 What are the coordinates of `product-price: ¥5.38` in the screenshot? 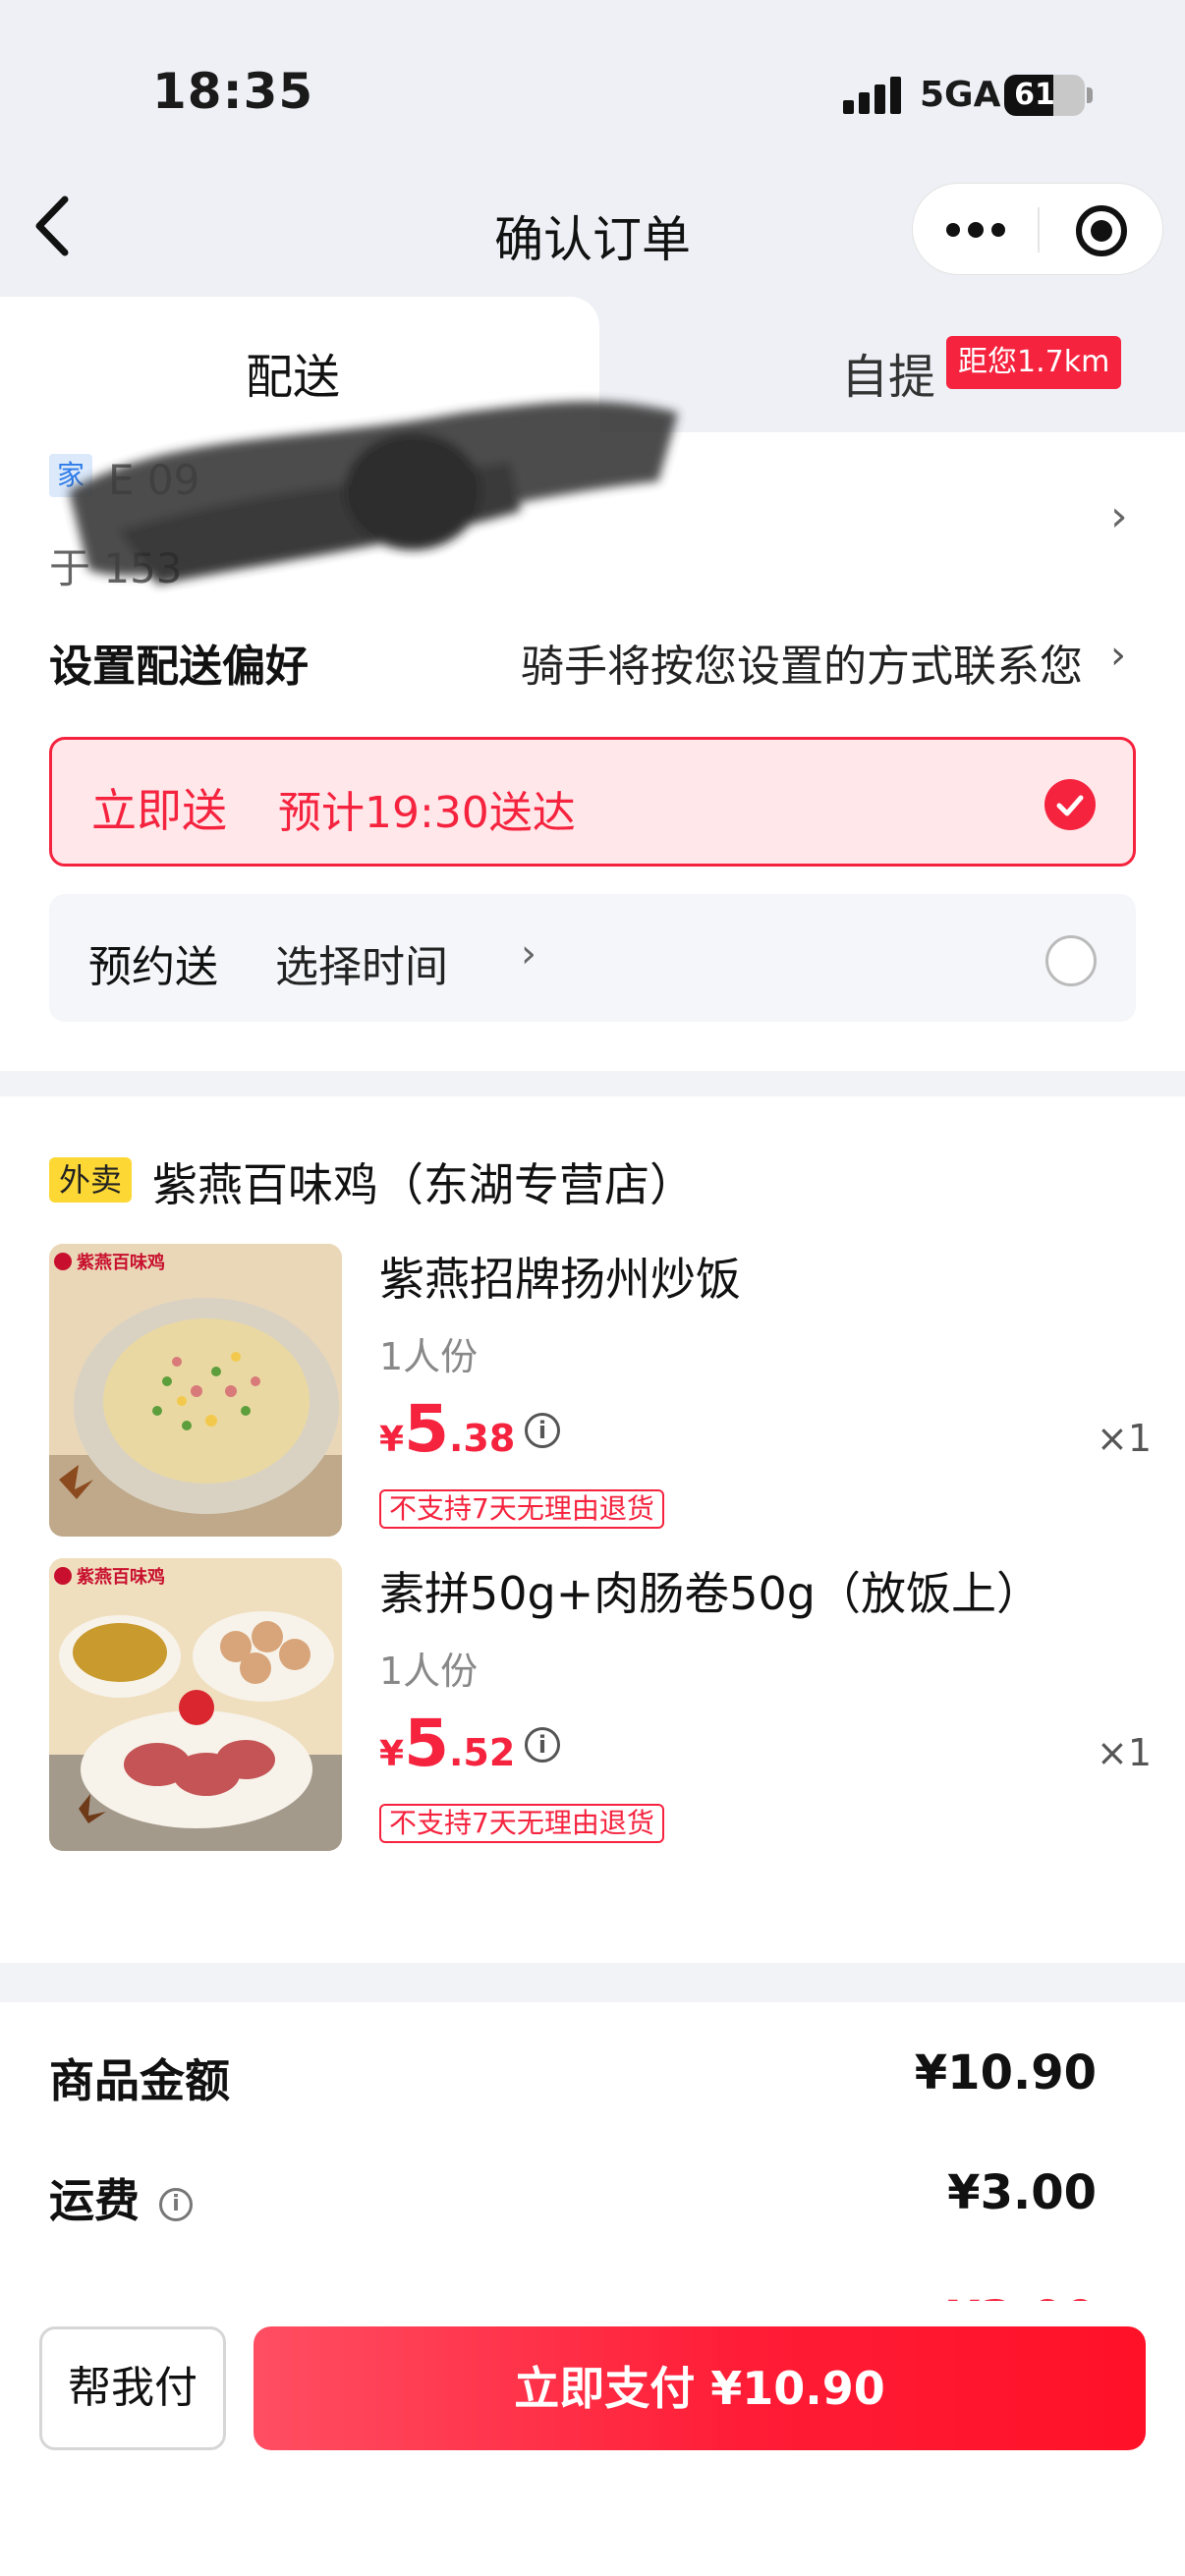 It's located at (448, 1429).